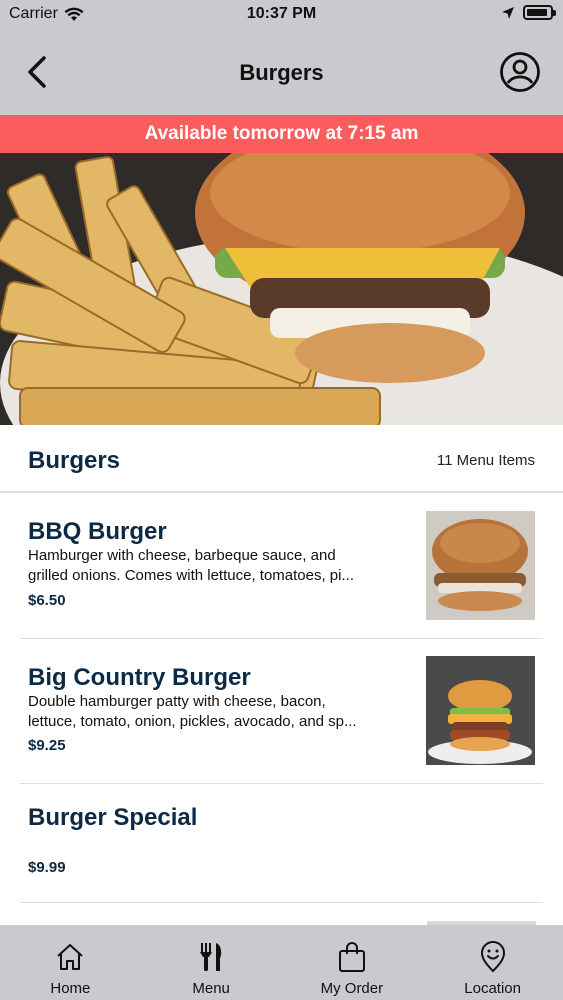  What do you see at coordinates (281, 843) in the screenshot?
I see `menu-item: Burger Special $9.99` at bounding box center [281, 843].